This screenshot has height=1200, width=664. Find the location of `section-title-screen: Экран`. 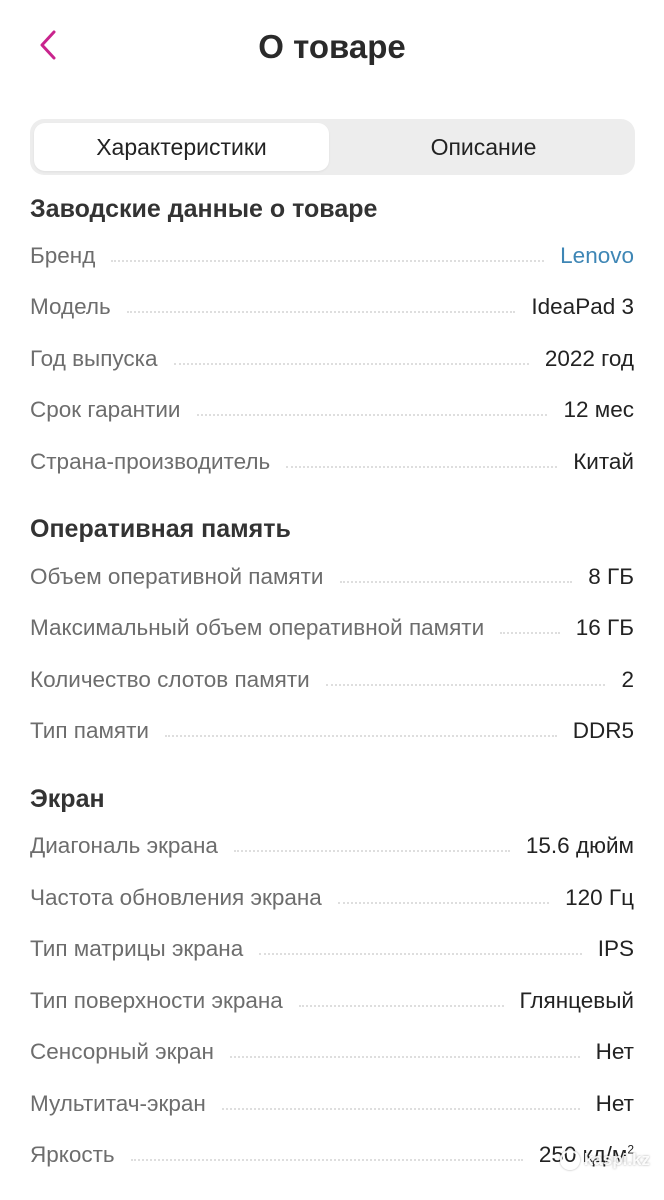

section-title-screen: Экран is located at coordinates (67, 799).